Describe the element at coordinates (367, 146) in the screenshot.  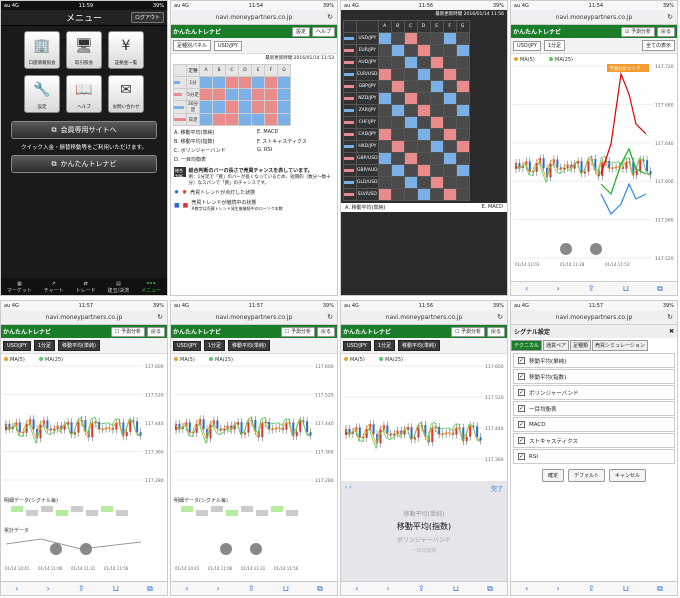
I see `pair-label: HKD/JPY` at that location.